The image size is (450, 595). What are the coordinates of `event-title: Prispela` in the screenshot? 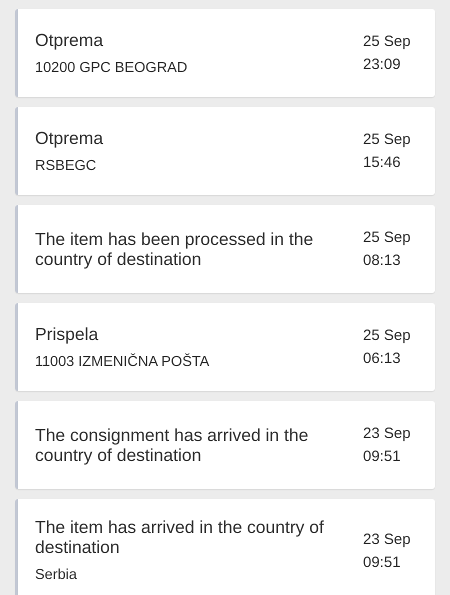 It's located at (67, 334).